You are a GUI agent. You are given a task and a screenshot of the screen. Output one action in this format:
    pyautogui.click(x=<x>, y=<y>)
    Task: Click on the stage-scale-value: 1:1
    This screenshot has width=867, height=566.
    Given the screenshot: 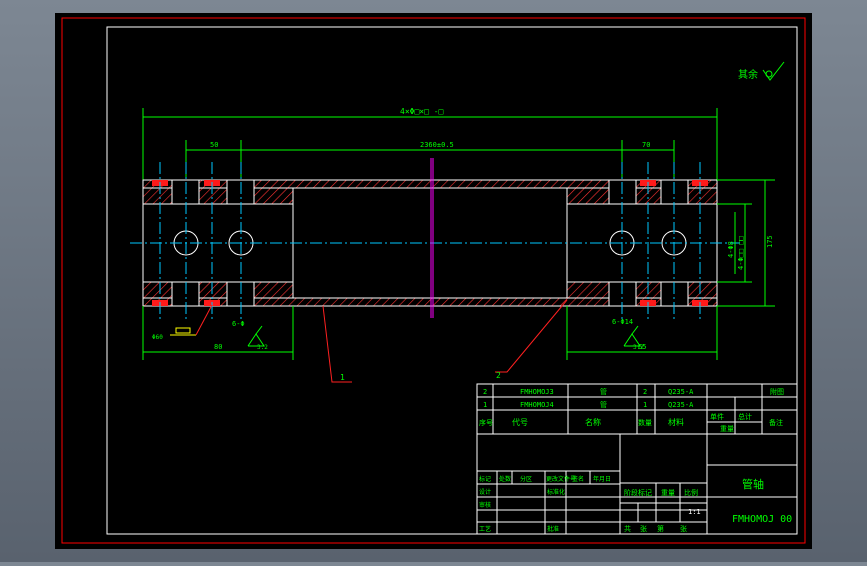 What is the action you would take?
    pyautogui.click(x=694, y=512)
    